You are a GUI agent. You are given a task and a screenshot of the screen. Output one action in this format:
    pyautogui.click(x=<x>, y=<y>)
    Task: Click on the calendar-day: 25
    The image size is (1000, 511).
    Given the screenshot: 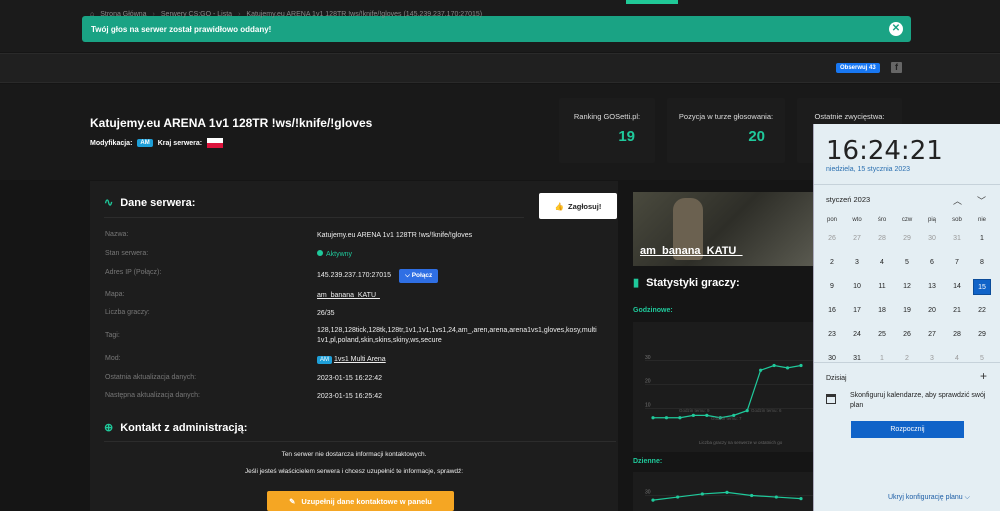 What is the action you would take?
    pyautogui.click(x=882, y=335)
    